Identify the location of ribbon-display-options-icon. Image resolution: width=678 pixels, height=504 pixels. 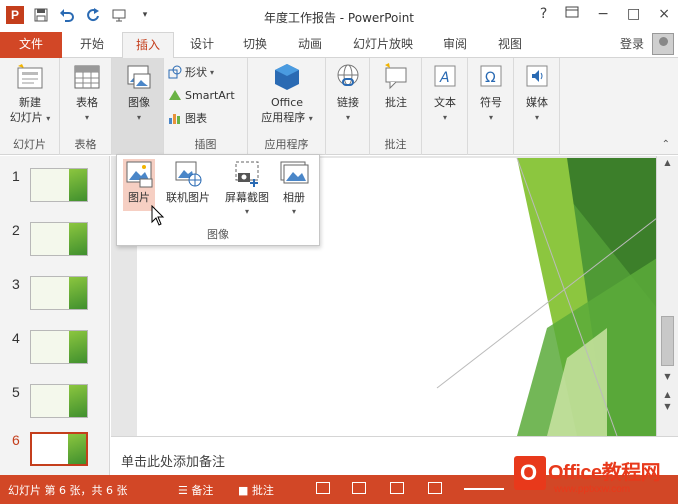
(572, 14).